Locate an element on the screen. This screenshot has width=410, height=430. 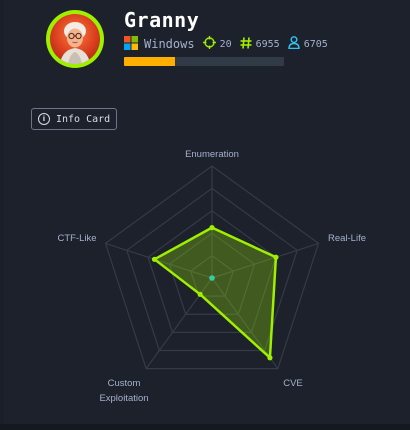
radar-center-dot is located at coordinates (212, 278).